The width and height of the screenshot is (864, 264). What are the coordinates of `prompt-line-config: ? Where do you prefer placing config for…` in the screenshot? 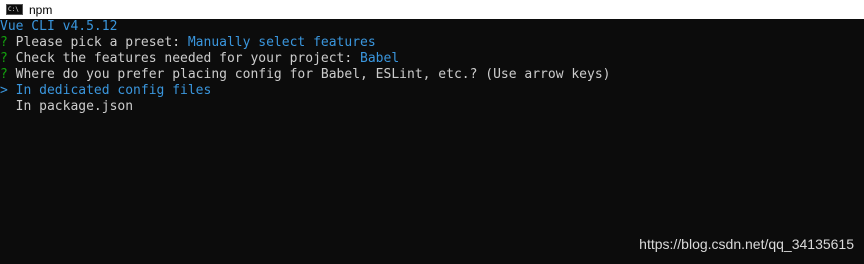 It's located at (432, 75).